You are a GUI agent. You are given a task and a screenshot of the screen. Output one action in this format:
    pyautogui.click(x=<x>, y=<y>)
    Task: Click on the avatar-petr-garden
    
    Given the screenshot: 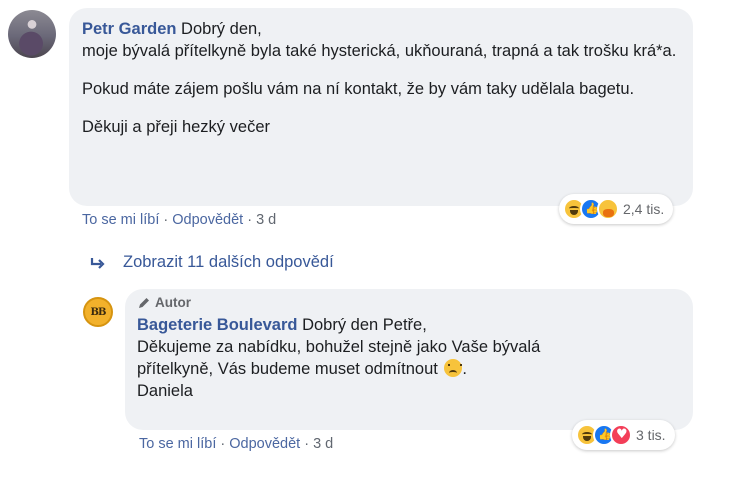 What is the action you would take?
    pyautogui.click(x=32, y=34)
    